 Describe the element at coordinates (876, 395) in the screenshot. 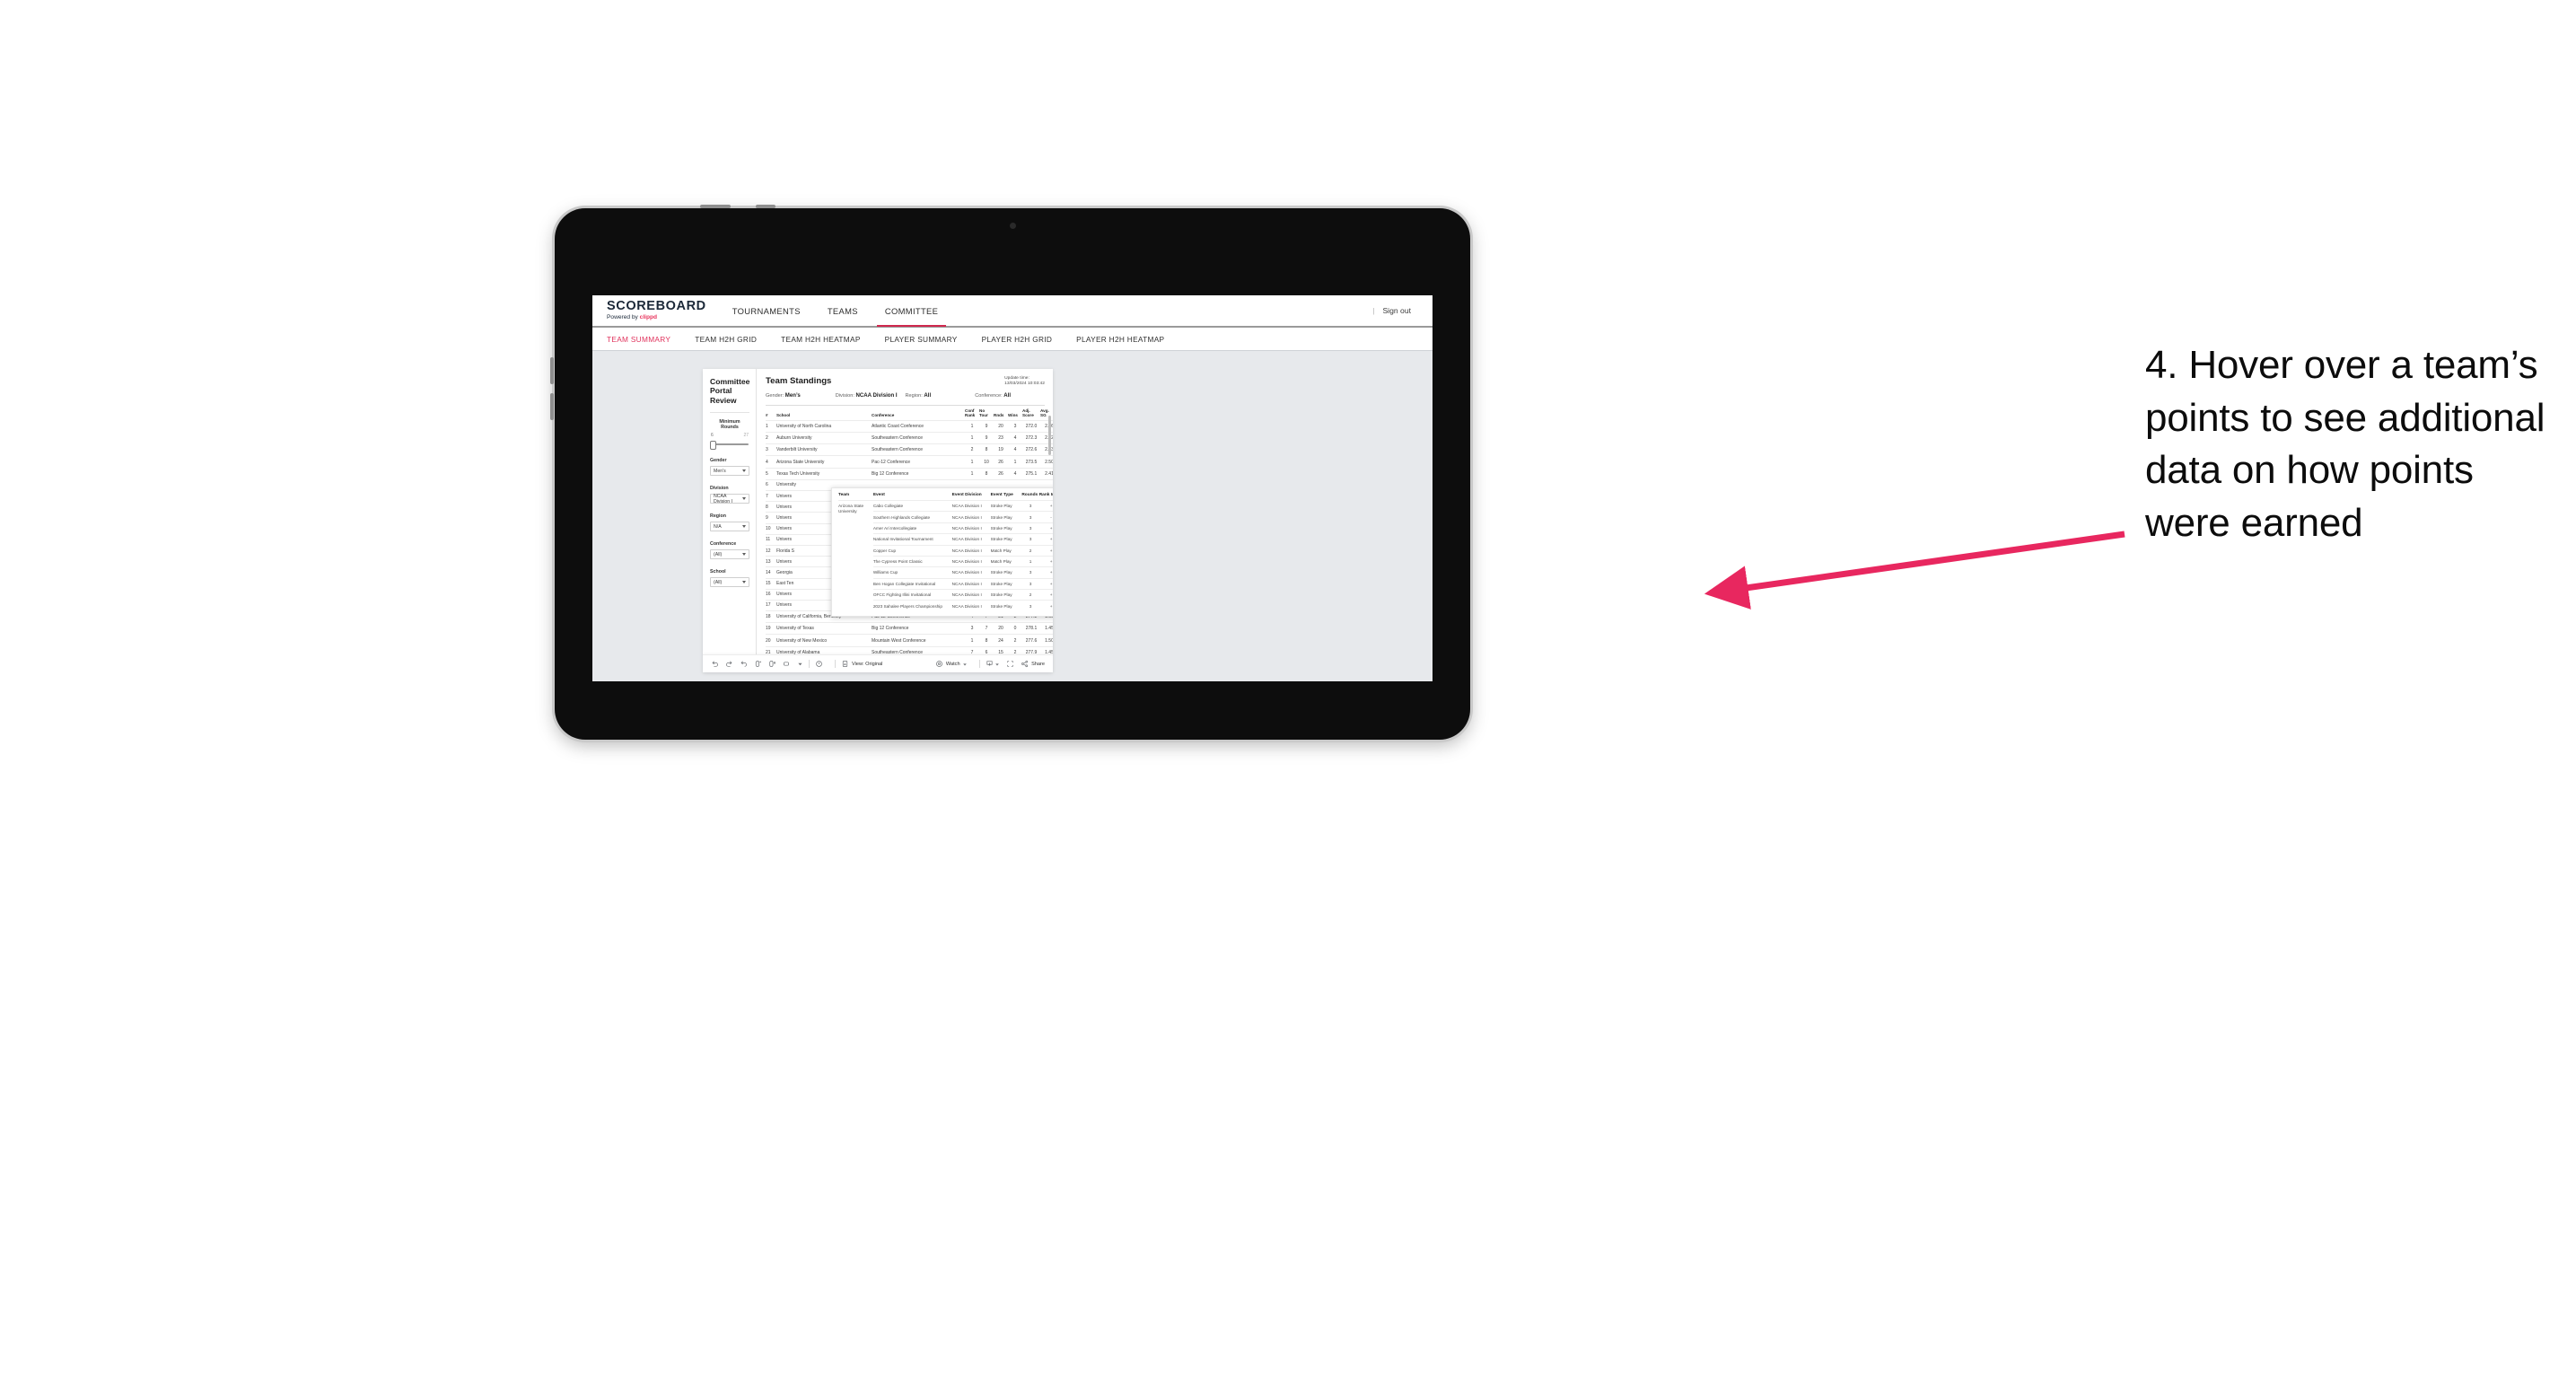

I see `meta-division-value: NCAA Division I` at that location.